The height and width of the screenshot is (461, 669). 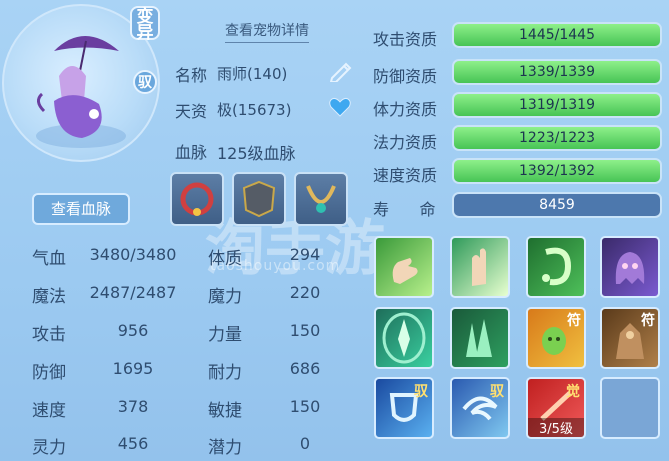 I want to click on view-bloodline-button: 查看血脉, so click(x=81, y=209).